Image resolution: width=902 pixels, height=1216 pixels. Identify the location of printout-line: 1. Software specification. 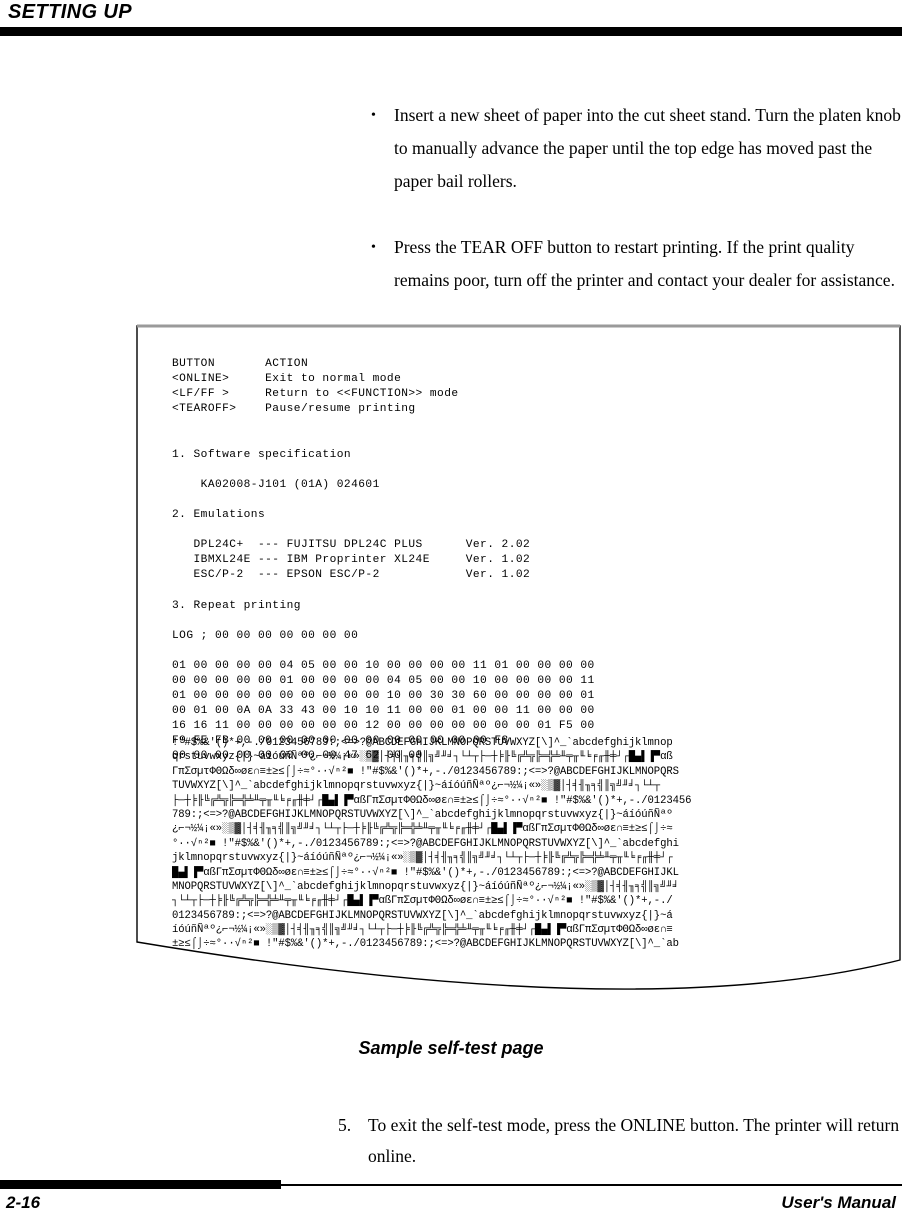
(262, 454).